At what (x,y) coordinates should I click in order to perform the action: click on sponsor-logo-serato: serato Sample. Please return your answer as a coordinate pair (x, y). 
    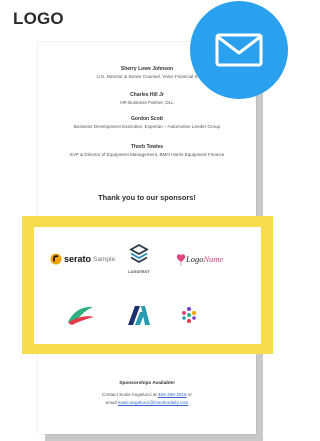
    Looking at the image, I should click on (82, 259).